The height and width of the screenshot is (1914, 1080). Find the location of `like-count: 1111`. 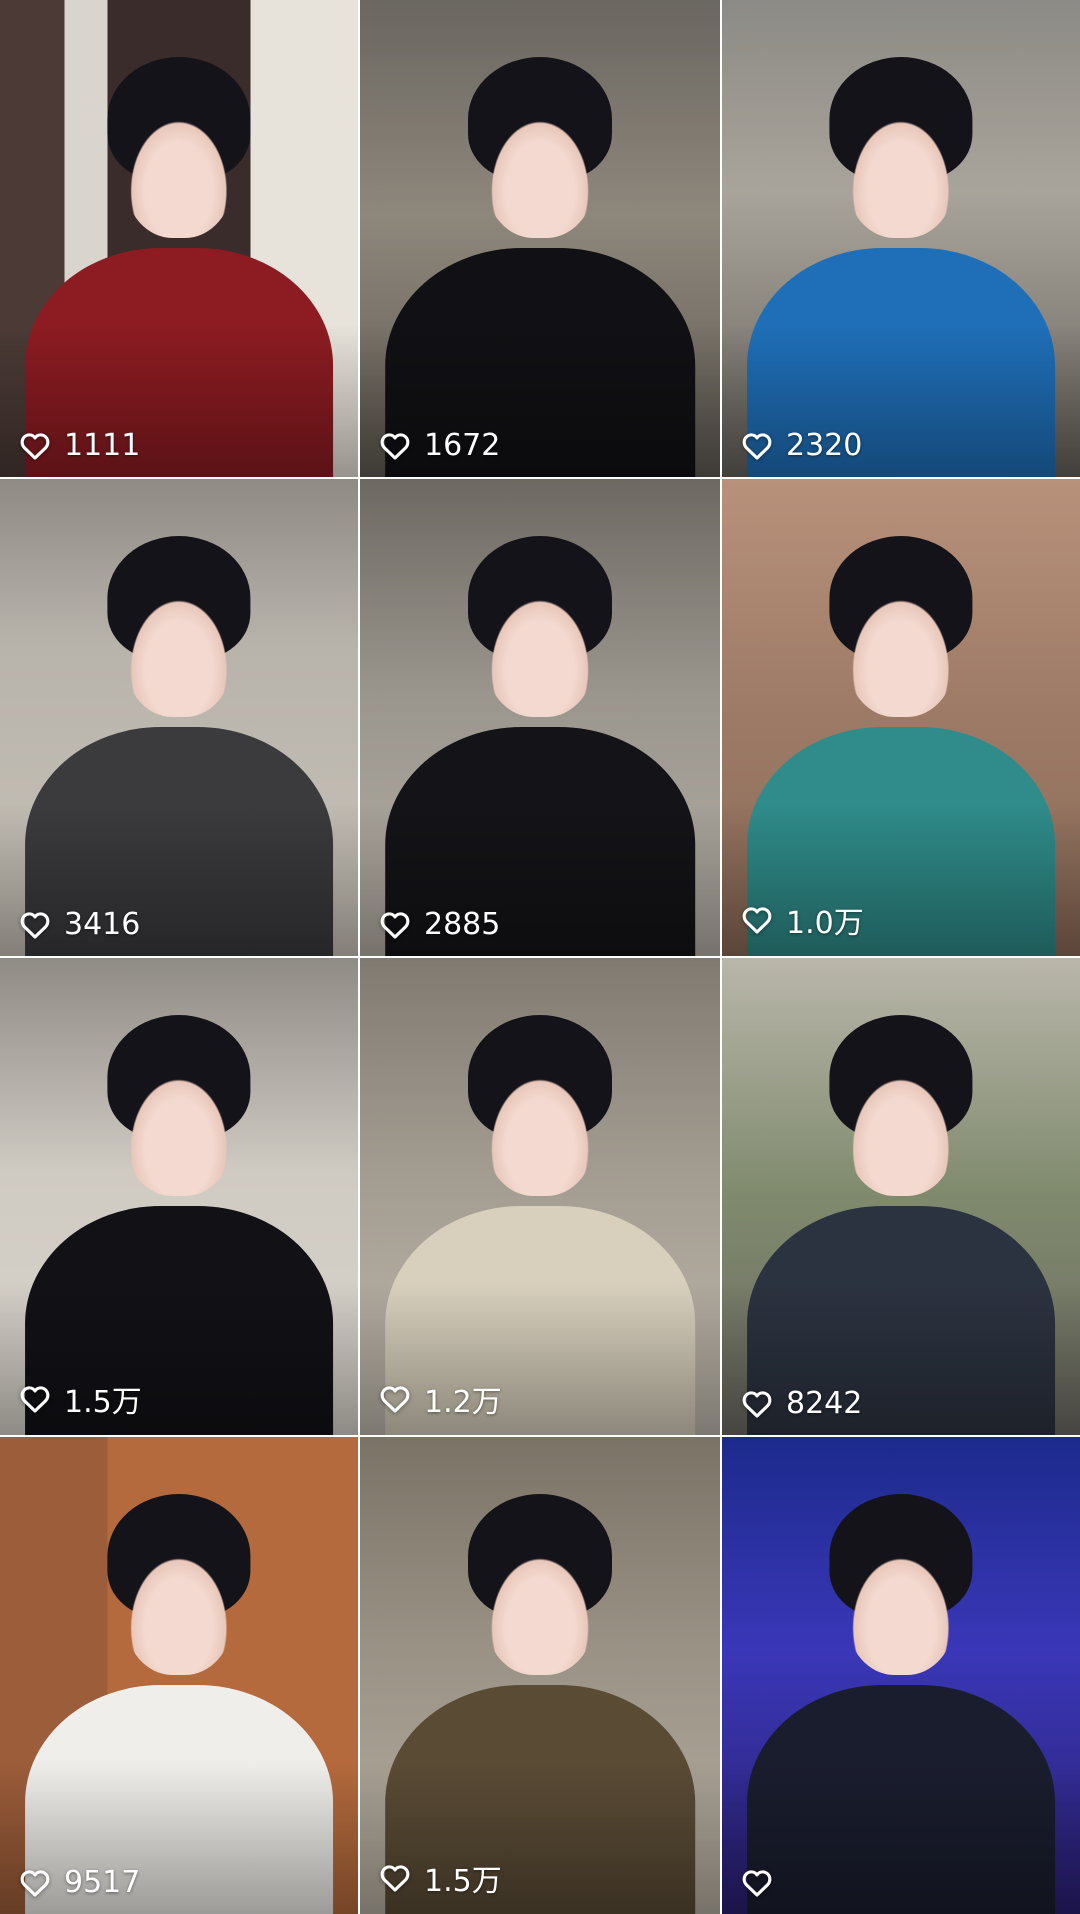

like-count: 1111 is located at coordinates (79, 445).